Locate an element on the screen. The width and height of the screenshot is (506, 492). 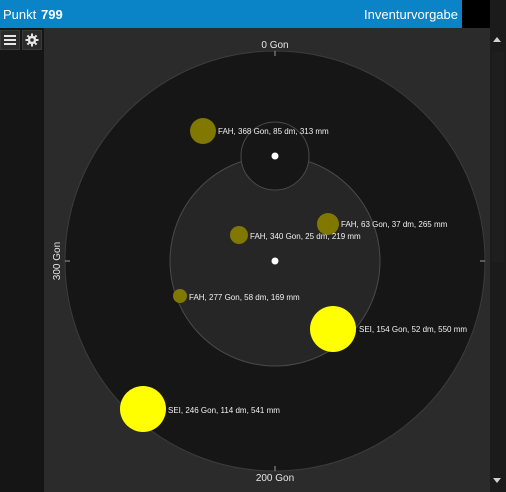
axis-label-top: 0 Gon is located at coordinates (274, 45).